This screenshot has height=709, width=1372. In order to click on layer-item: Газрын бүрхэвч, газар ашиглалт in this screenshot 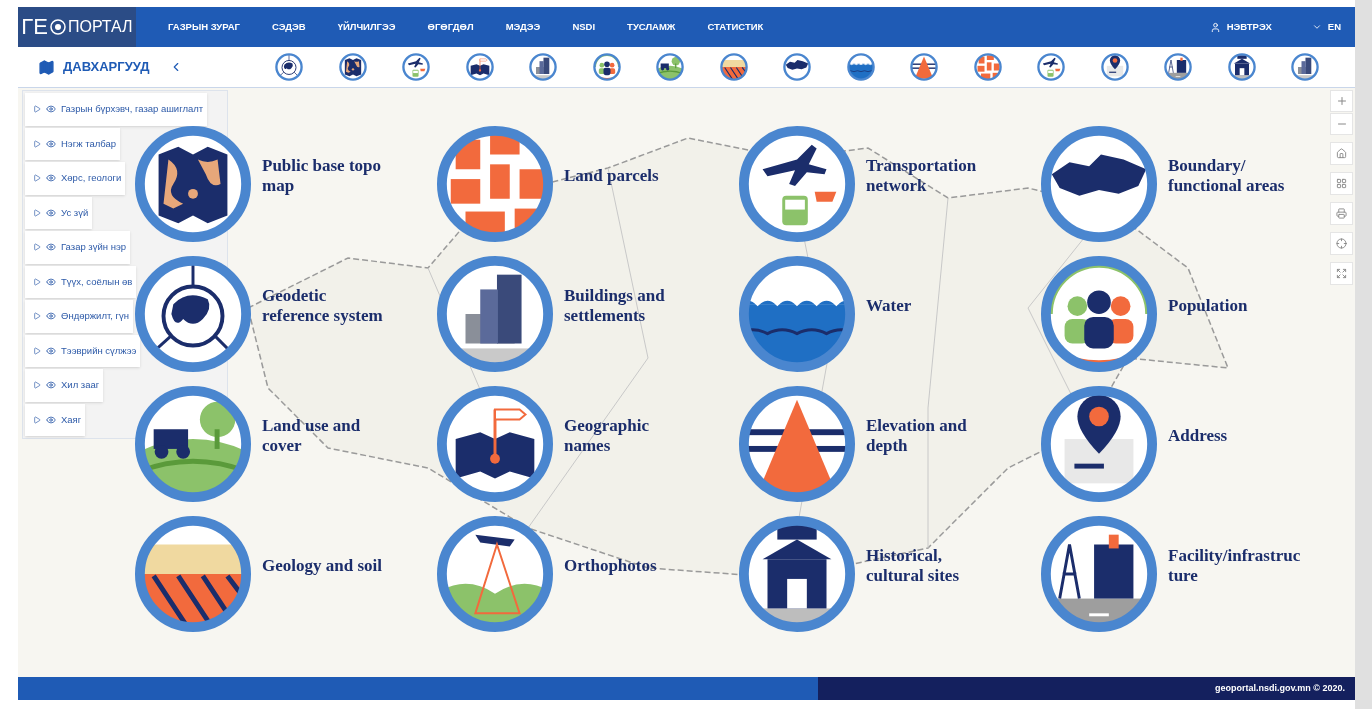, I will do `click(116, 109)`.